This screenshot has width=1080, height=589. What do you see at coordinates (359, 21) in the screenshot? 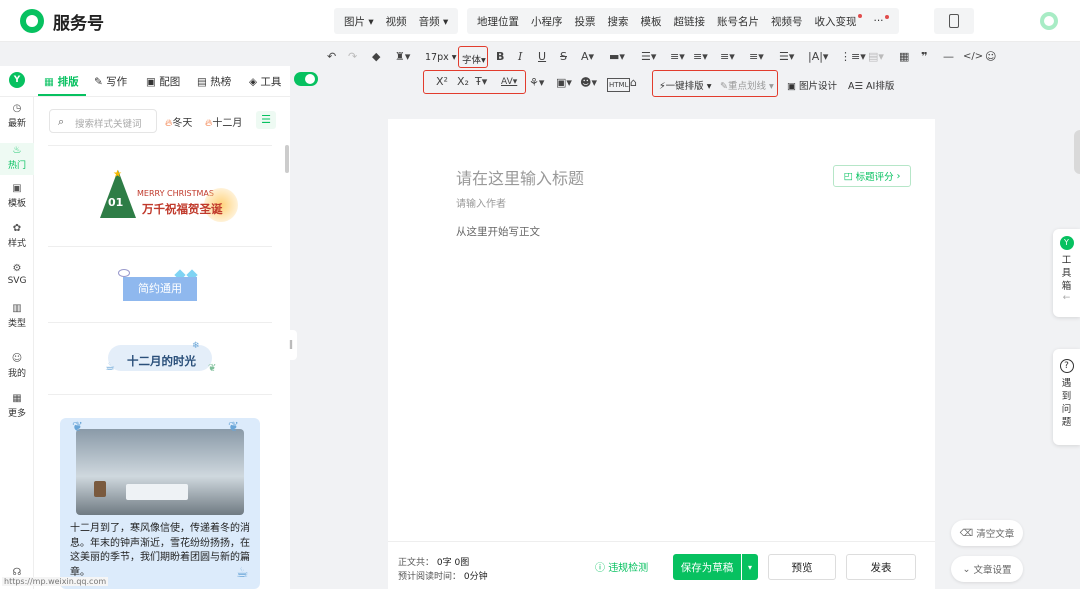
I see `nav-image: 图片 ▾` at bounding box center [359, 21].